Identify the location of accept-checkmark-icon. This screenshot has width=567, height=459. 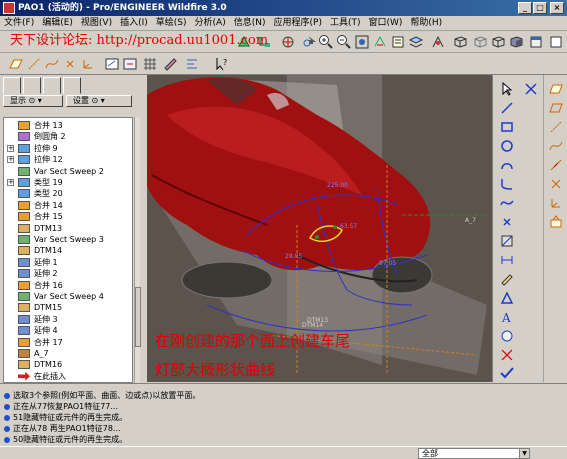
(507, 373).